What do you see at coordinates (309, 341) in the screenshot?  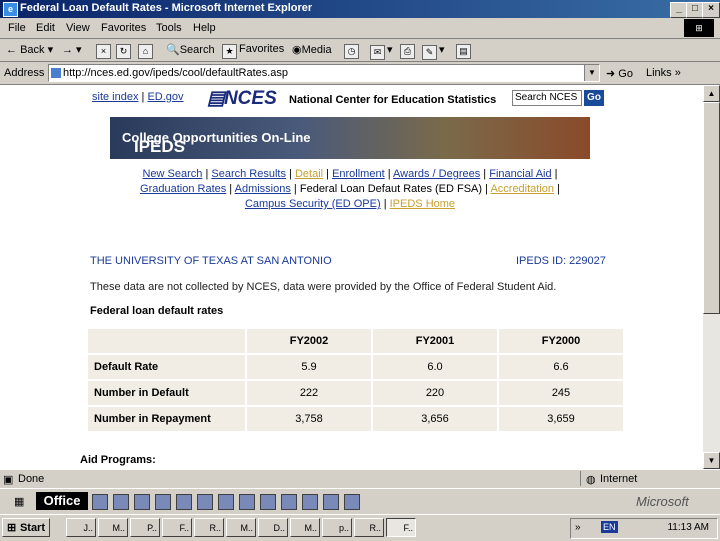 I see `table-header-cell: FY2002` at bounding box center [309, 341].